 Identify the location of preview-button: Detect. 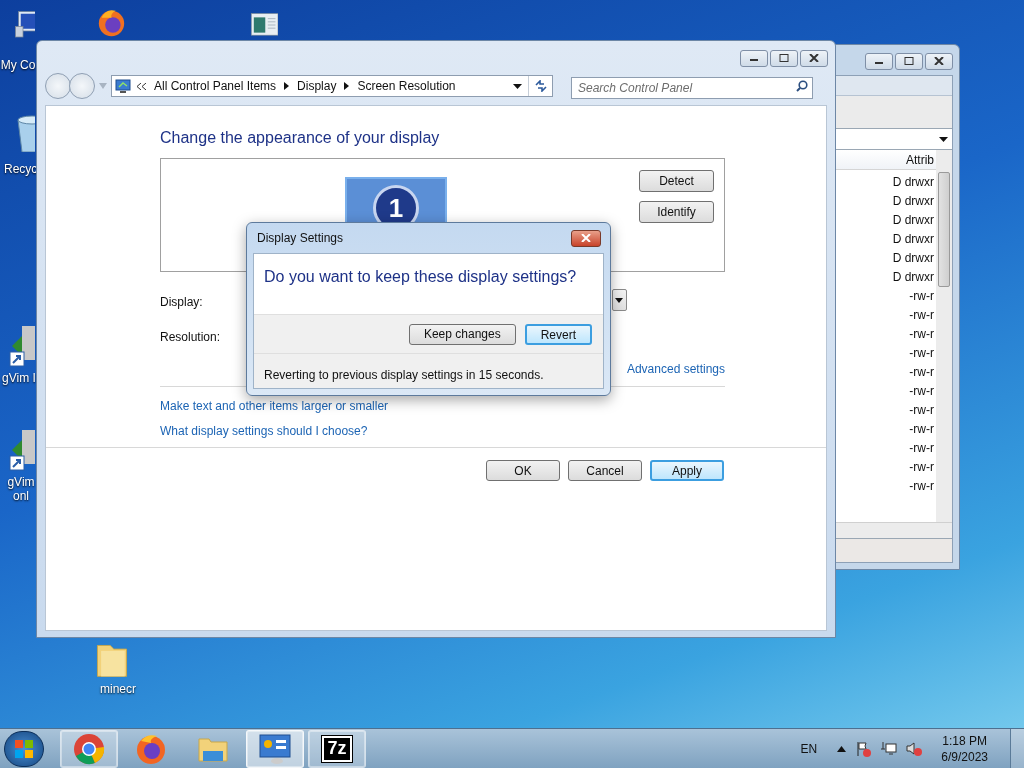
(676, 181).